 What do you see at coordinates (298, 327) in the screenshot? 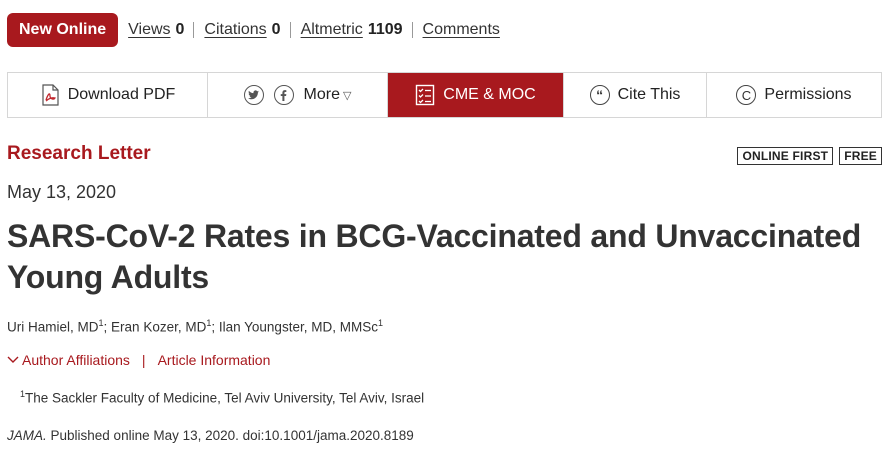
I see `author-name: Ilan Youngster, MD, MMSc` at bounding box center [298, 327].